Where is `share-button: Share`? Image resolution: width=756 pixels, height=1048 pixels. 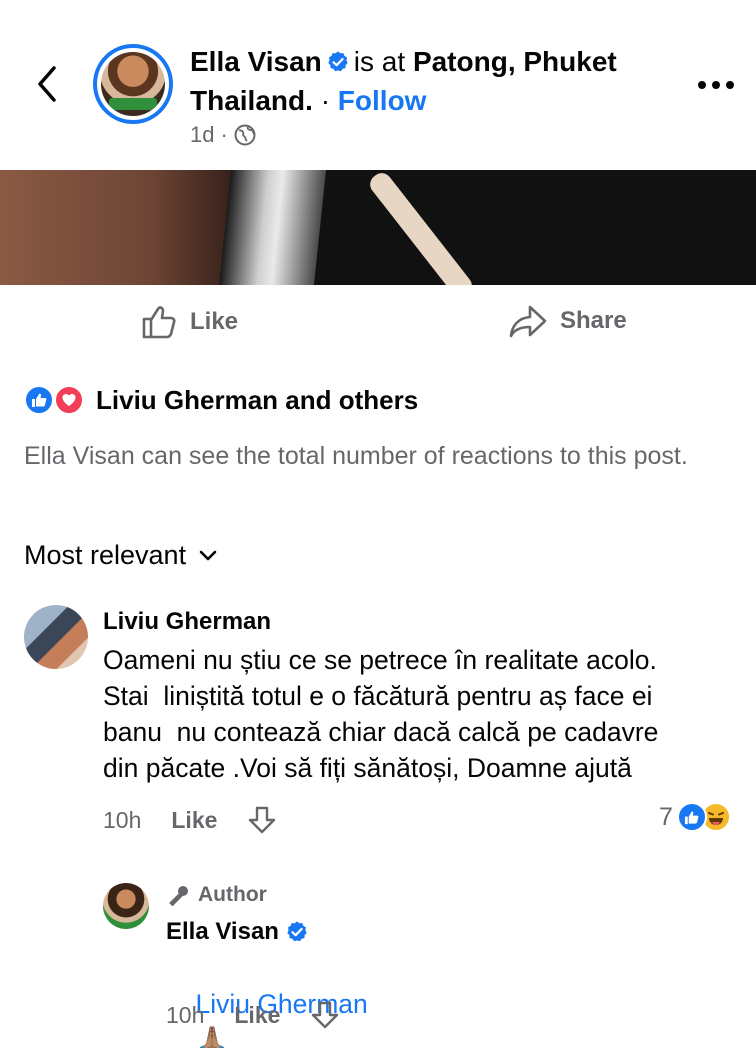
share-button: Share is located at coordinates (567, 321).